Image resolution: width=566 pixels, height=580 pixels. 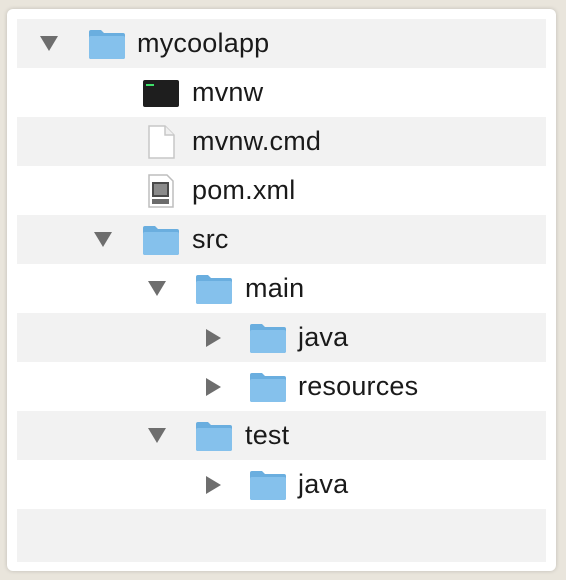 What do you see at coordinates (275, 288) in the screenshot?
I see `tree-item-label: main` at bounding box center [275, 288].